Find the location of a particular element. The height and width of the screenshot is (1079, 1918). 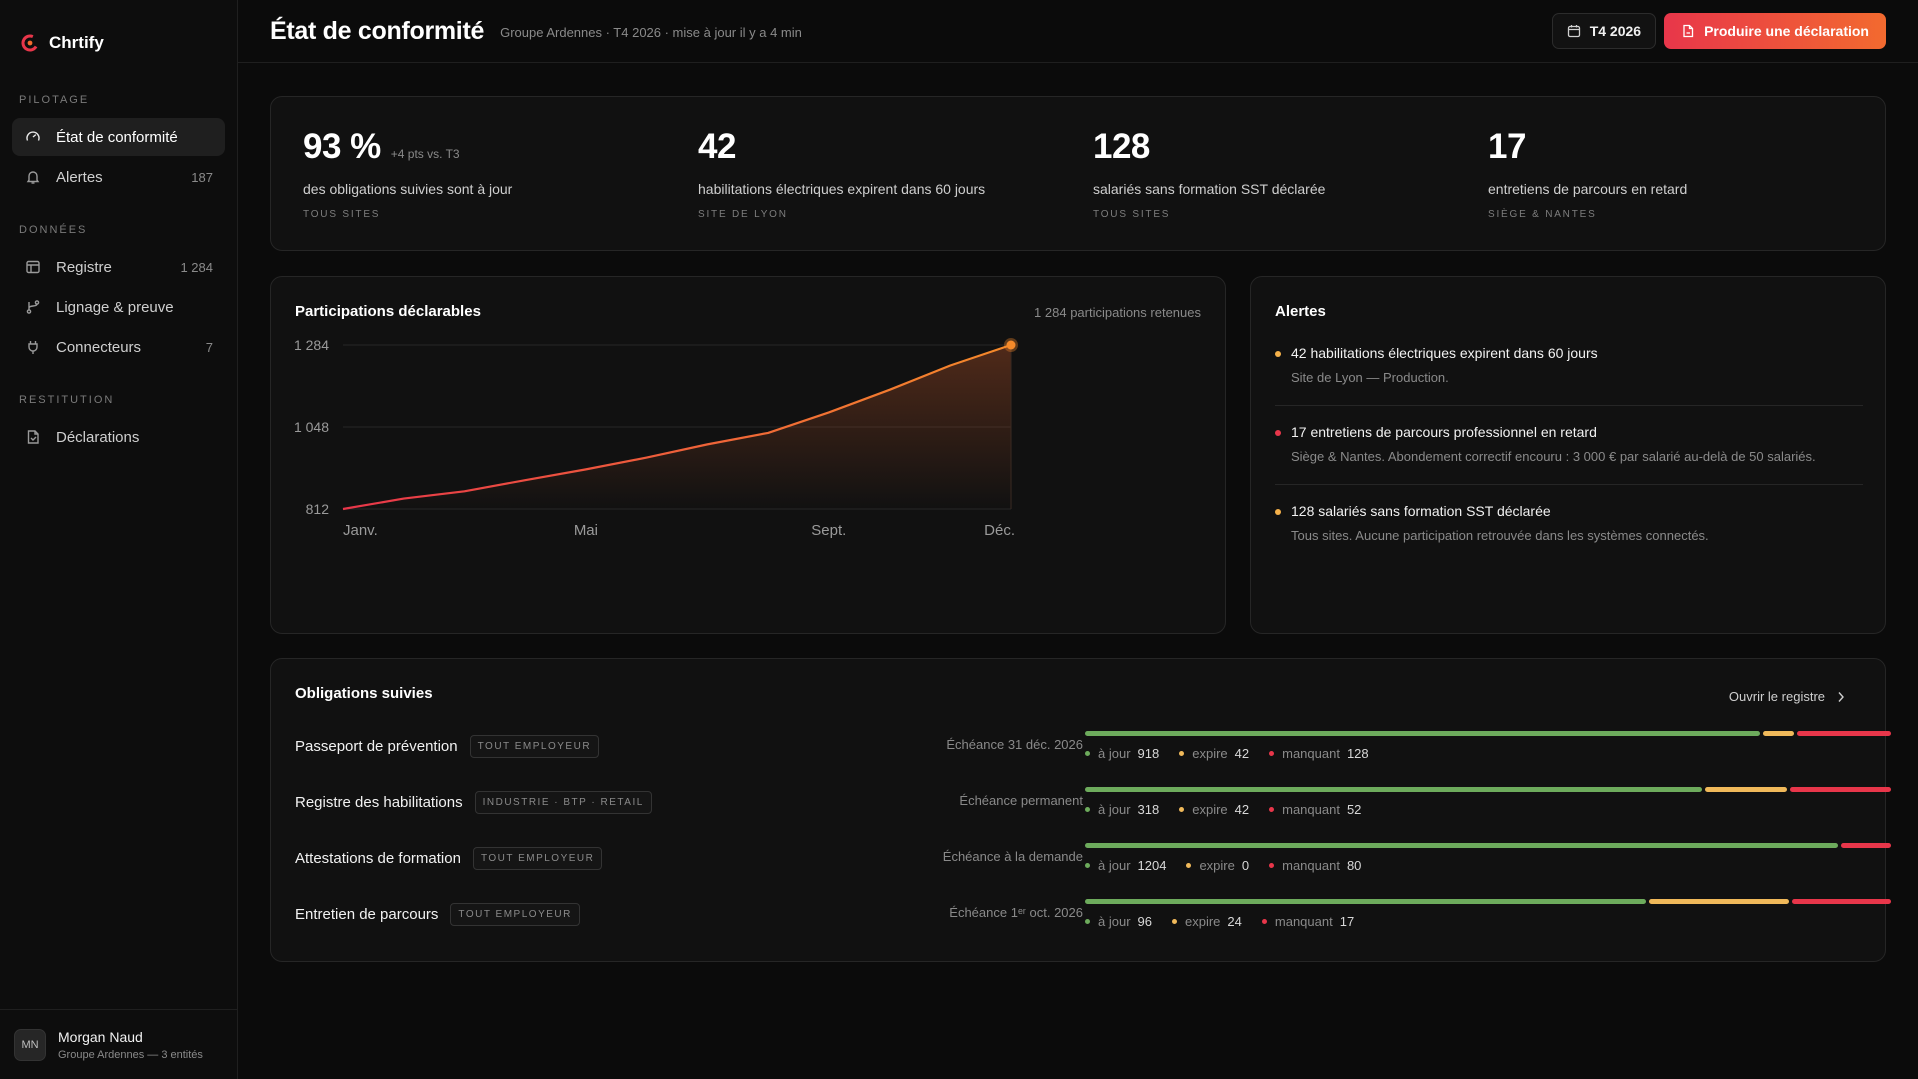

file-export-icon is located at coordinates (1688, 31).